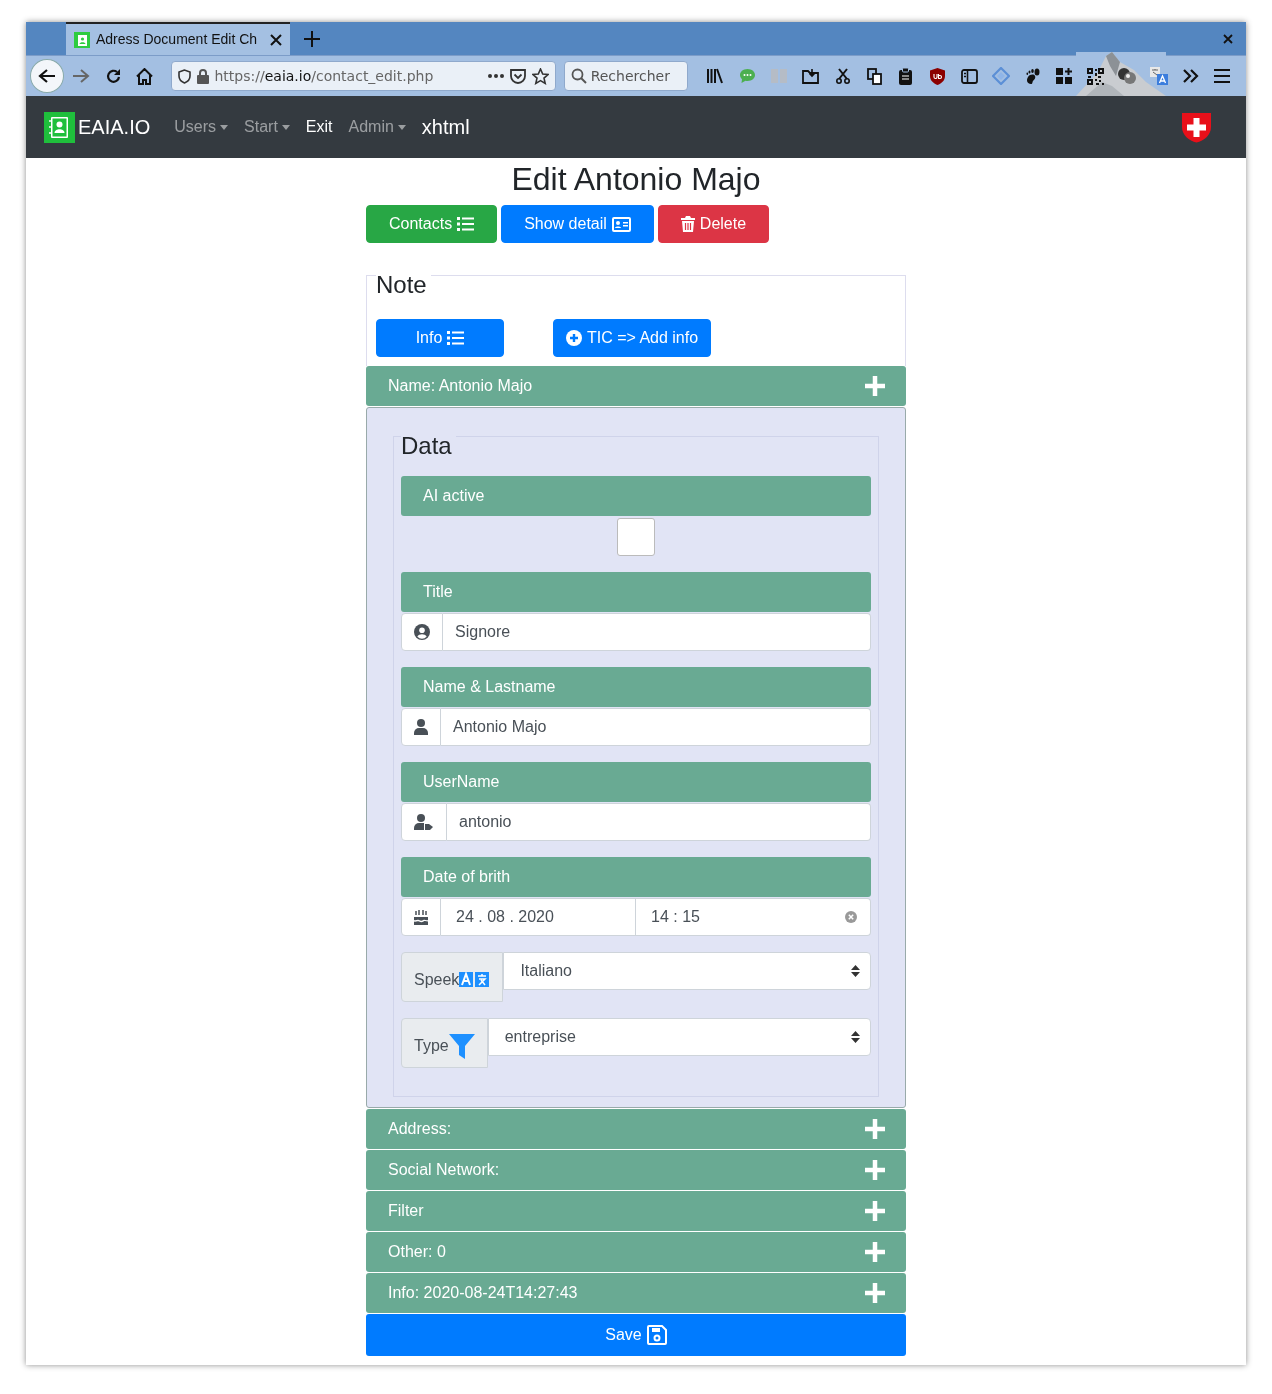 The width and height of the screenshot is (1272, 1394). I want to click on scissors-icon, so click(842, 76).